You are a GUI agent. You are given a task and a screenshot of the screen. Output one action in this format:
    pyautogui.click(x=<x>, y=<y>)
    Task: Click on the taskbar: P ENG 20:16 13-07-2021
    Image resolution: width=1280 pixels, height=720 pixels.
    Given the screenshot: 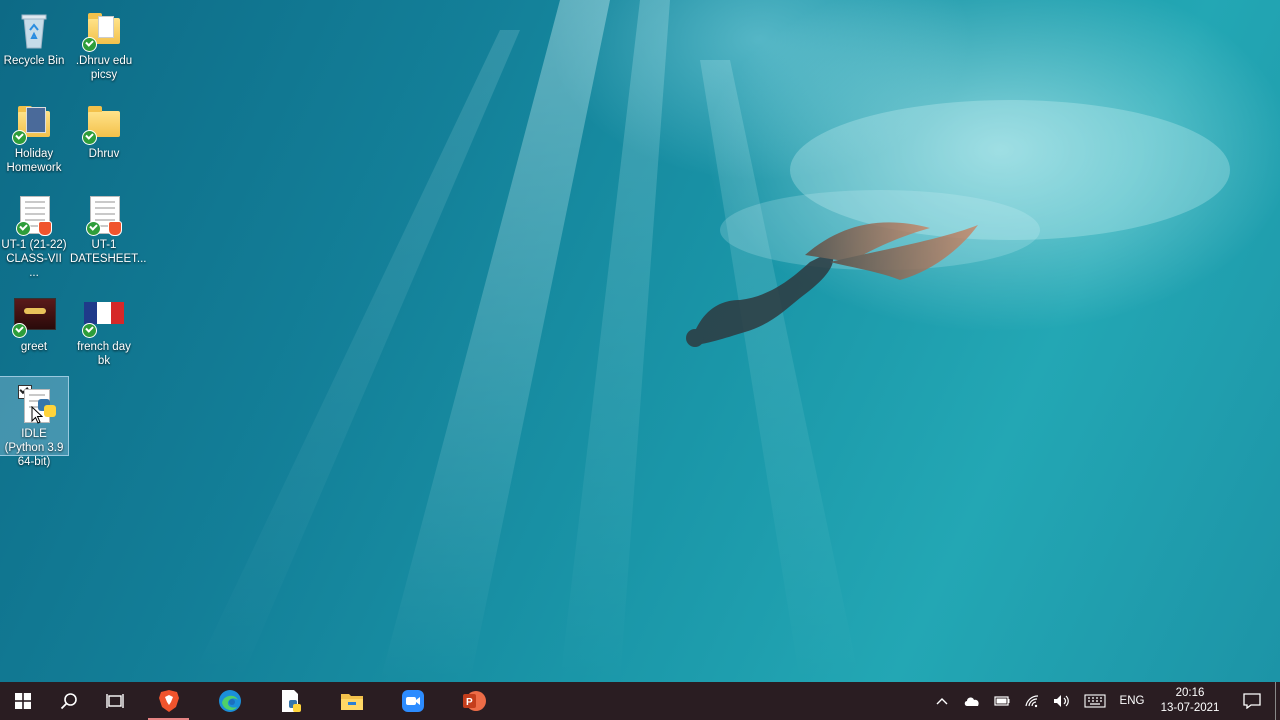 What is the action you would take?
    pyautogui.click(x=640, y=701)
    